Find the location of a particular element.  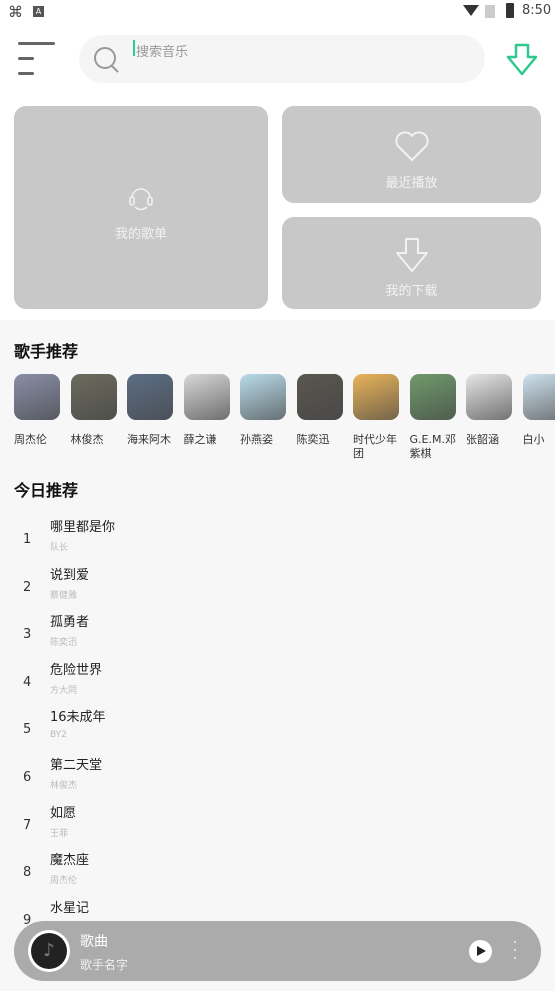

song-title: 魔杰座 is located at coordinates (70, 861).